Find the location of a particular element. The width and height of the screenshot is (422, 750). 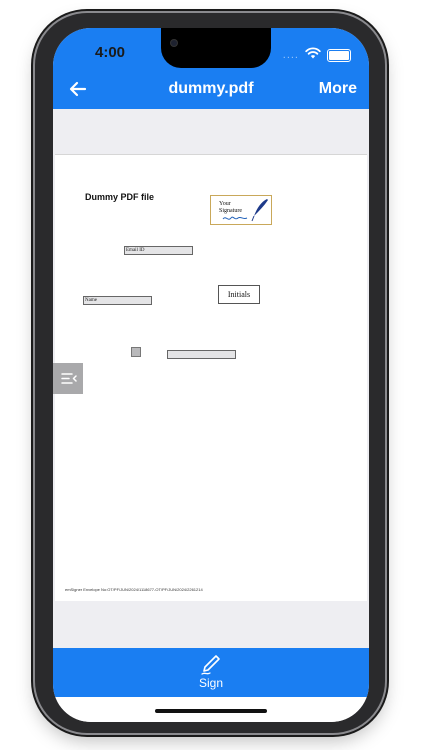

home-indicator is located at coordinates (211, 711).